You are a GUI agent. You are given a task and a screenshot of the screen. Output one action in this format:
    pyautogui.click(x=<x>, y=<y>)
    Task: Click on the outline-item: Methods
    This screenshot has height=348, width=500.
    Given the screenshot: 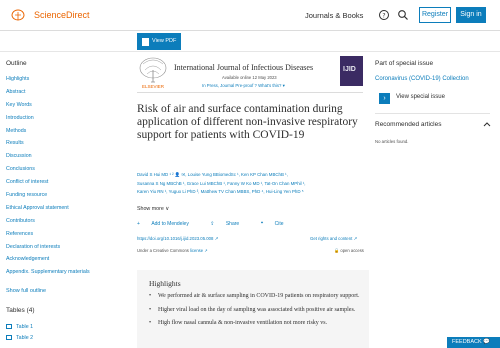 What is the action you would take?
    pyautogui.click(x=61, y=134)
    